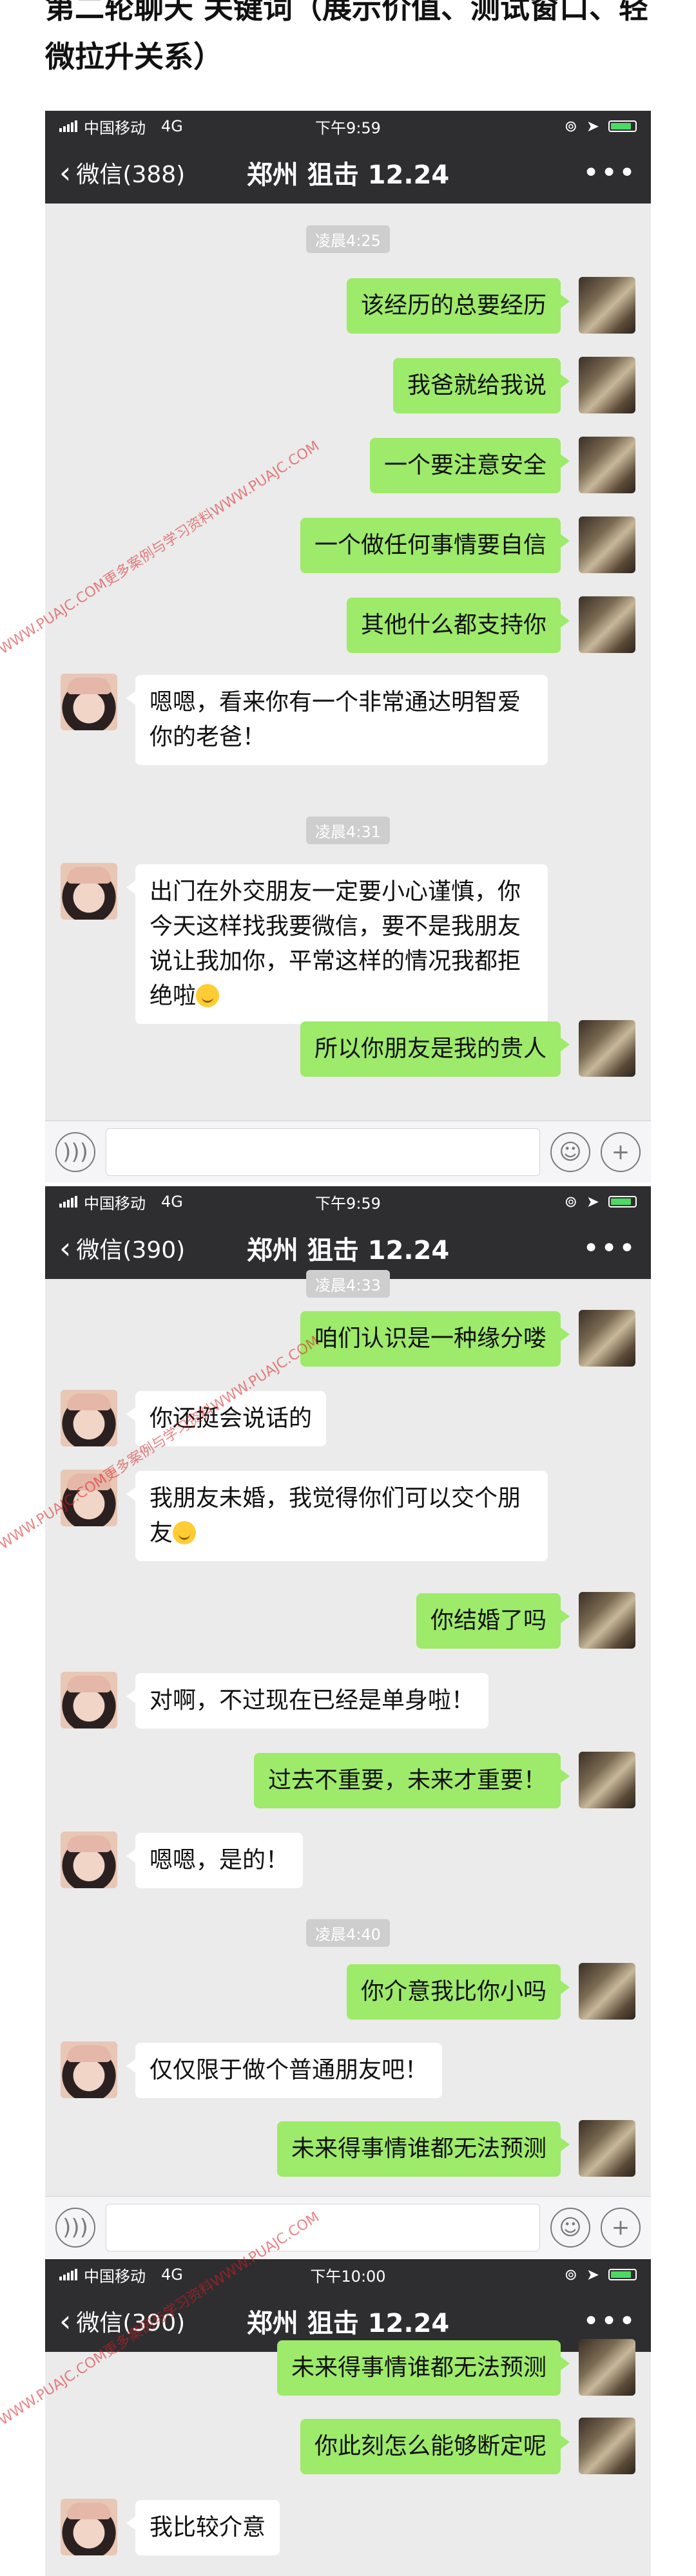 The width and height of the screenshot is (696, 2576). What do you see at coordinates (348, 1933) in the screenshot?
I see `timestamp: 凌晨4:40` at bounding box center [348, 1933].